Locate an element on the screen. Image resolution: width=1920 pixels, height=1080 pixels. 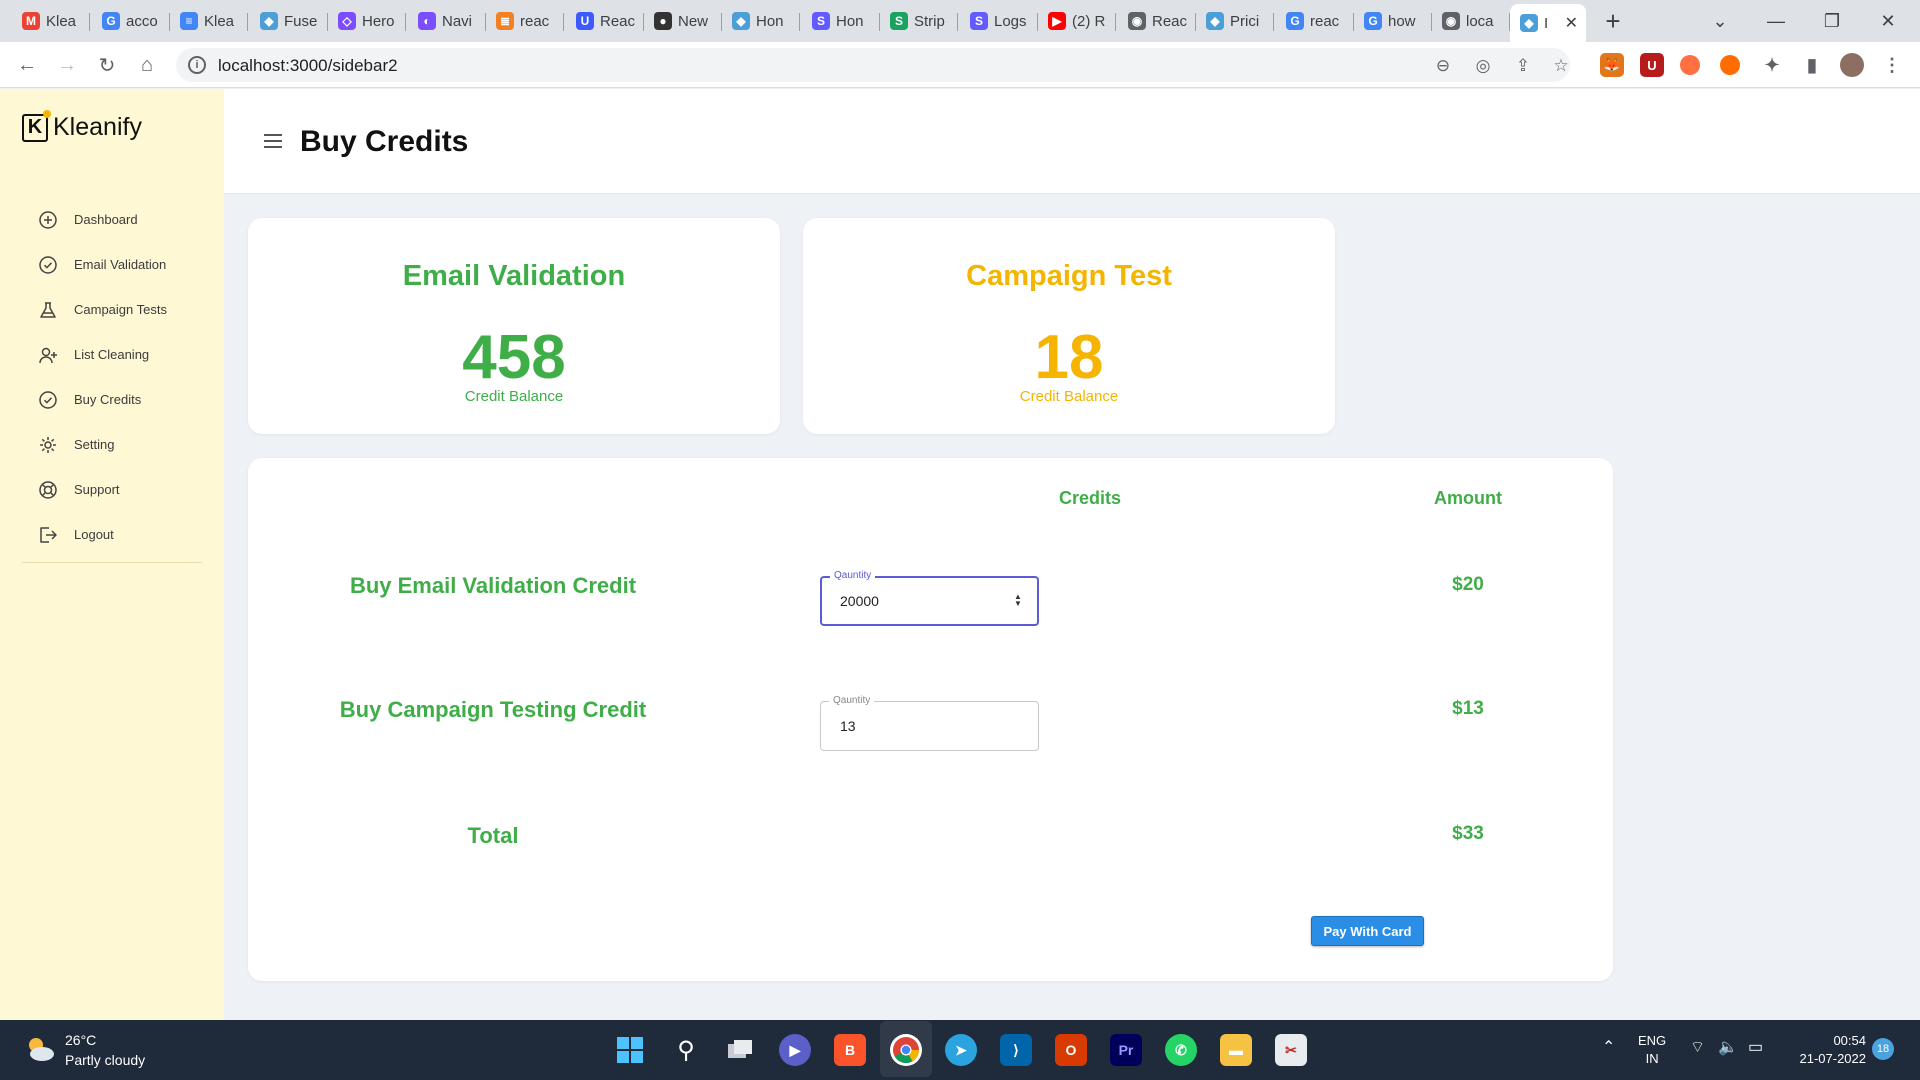
side-panel-icon: ▮ is located at coordinates (1812, 65).